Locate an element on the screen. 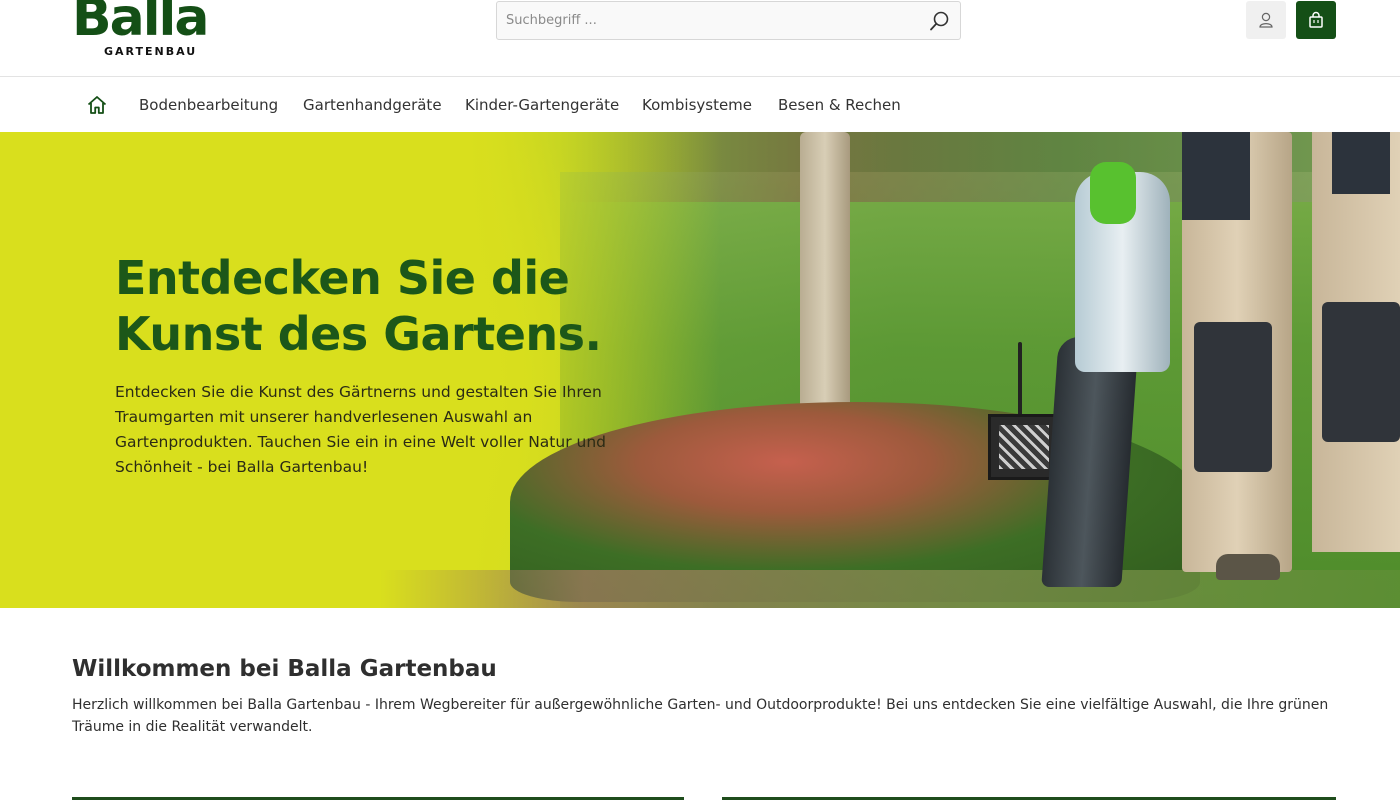 This screenshot has width=1400, height=800. logo-subtitle: GARTENBAU is located at coordinates (151, 51).